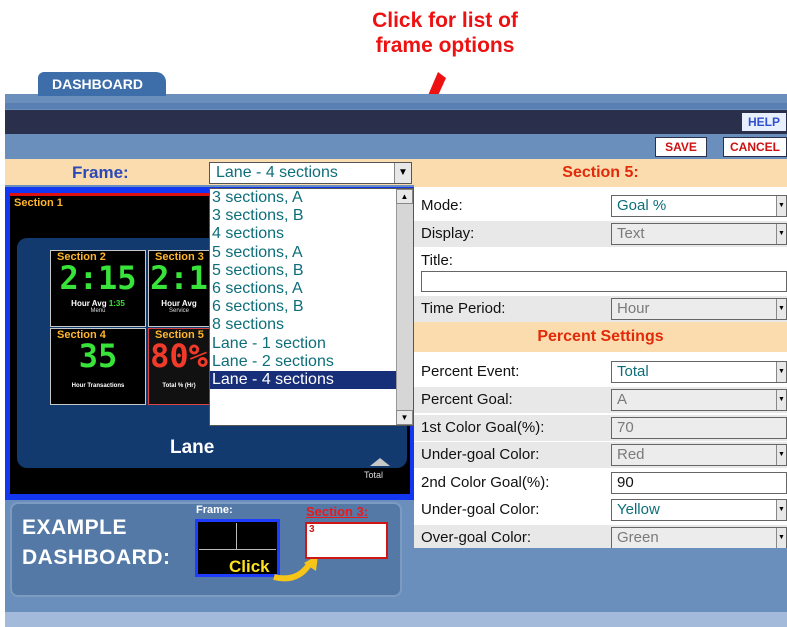 The image size is (787, 627). Describe the element at coordinates (476, 537) in the screenshot. I see `over-goal-color-label: Over-goal Color:` at that location.